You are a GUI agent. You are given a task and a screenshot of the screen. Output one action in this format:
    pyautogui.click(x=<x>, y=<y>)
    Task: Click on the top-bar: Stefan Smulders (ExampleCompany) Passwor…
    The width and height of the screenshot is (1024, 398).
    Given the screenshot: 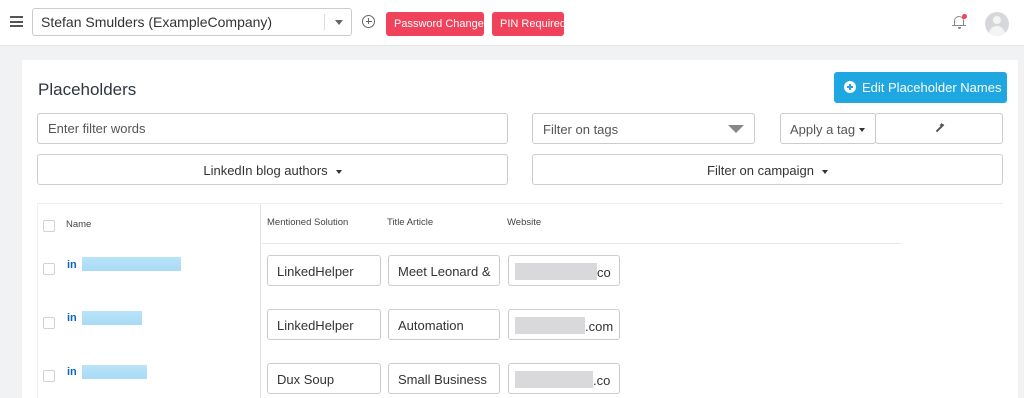 What is the action you would take?
    pyautogui.click(x=512, y=23)
    